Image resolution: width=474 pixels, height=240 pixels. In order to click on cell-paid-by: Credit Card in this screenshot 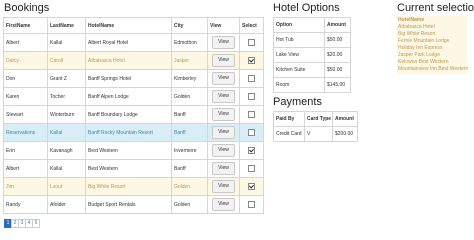, I will do `click(289, 134)`.